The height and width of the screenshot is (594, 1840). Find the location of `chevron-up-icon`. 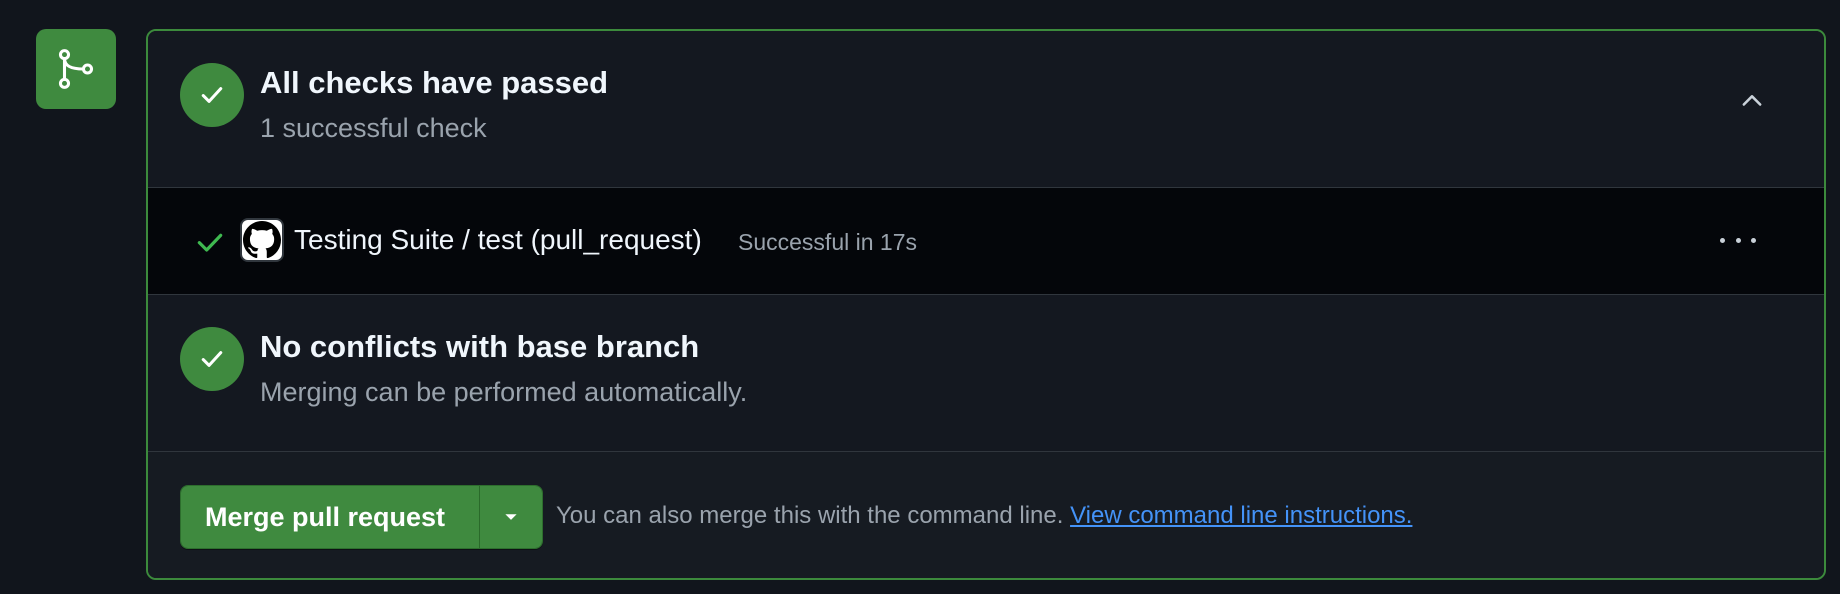

chevron-up-icon is located at coordinates (1752, 101).